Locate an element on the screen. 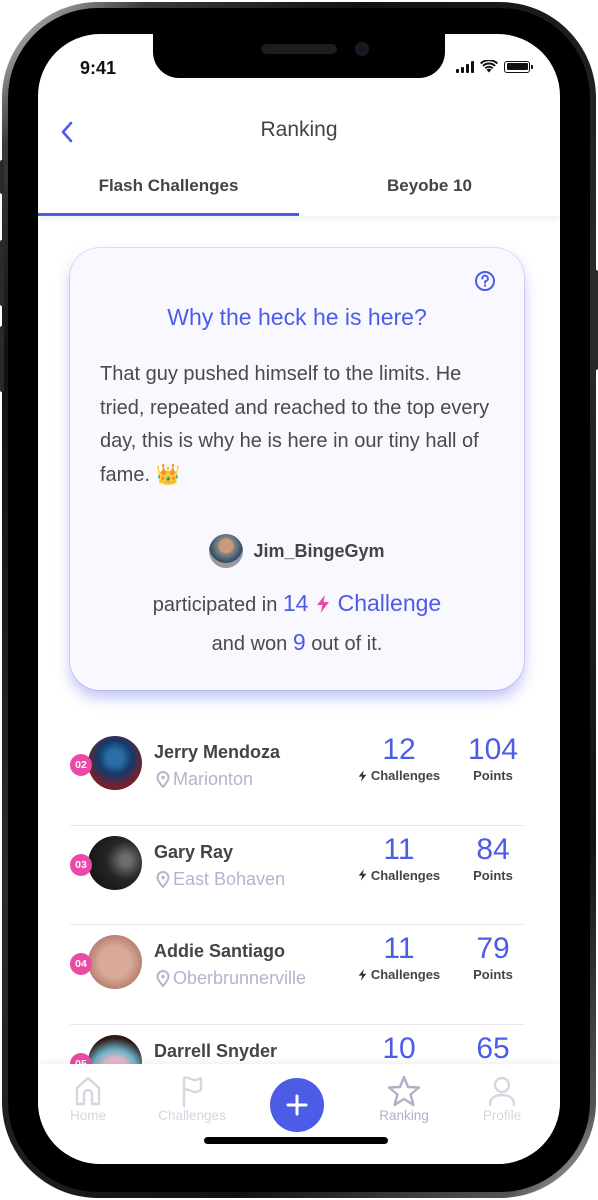 The image size is (598, 1200). user-location: Marionton is located at coordinates (204, 779).